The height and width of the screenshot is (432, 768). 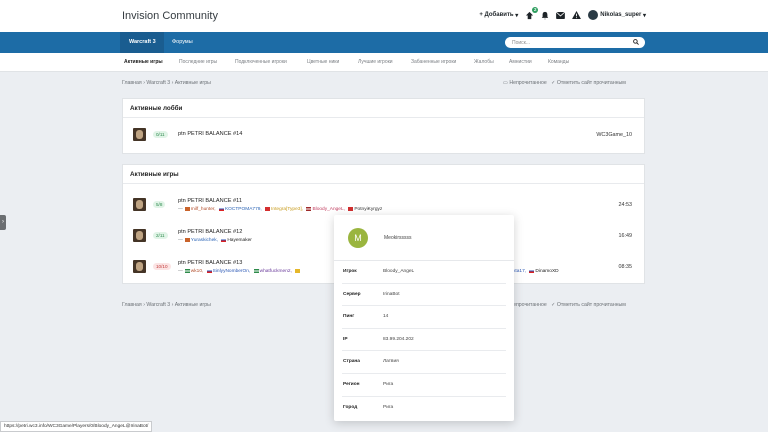 What do you see at coordinates (350, 407) in the screenshot?
I see `field-label: Город` at bounding box center [350, 407].